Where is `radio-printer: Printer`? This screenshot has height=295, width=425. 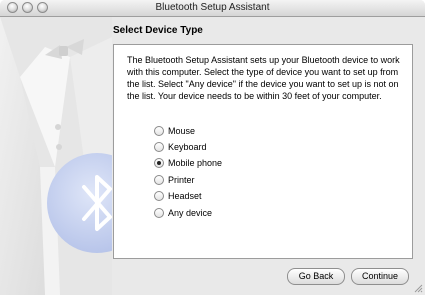 radio-printer: Printer is located at coordinates (174, 180).